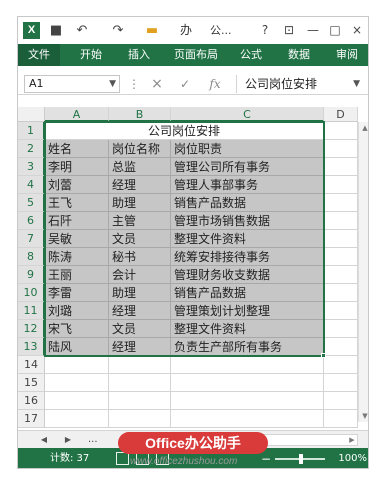 This screenshot has width=385, height=481. What do you see at coordinates (77, 347) in the screenshot?
I see `table-cell: 陆风` at bounding box center [77, 347].